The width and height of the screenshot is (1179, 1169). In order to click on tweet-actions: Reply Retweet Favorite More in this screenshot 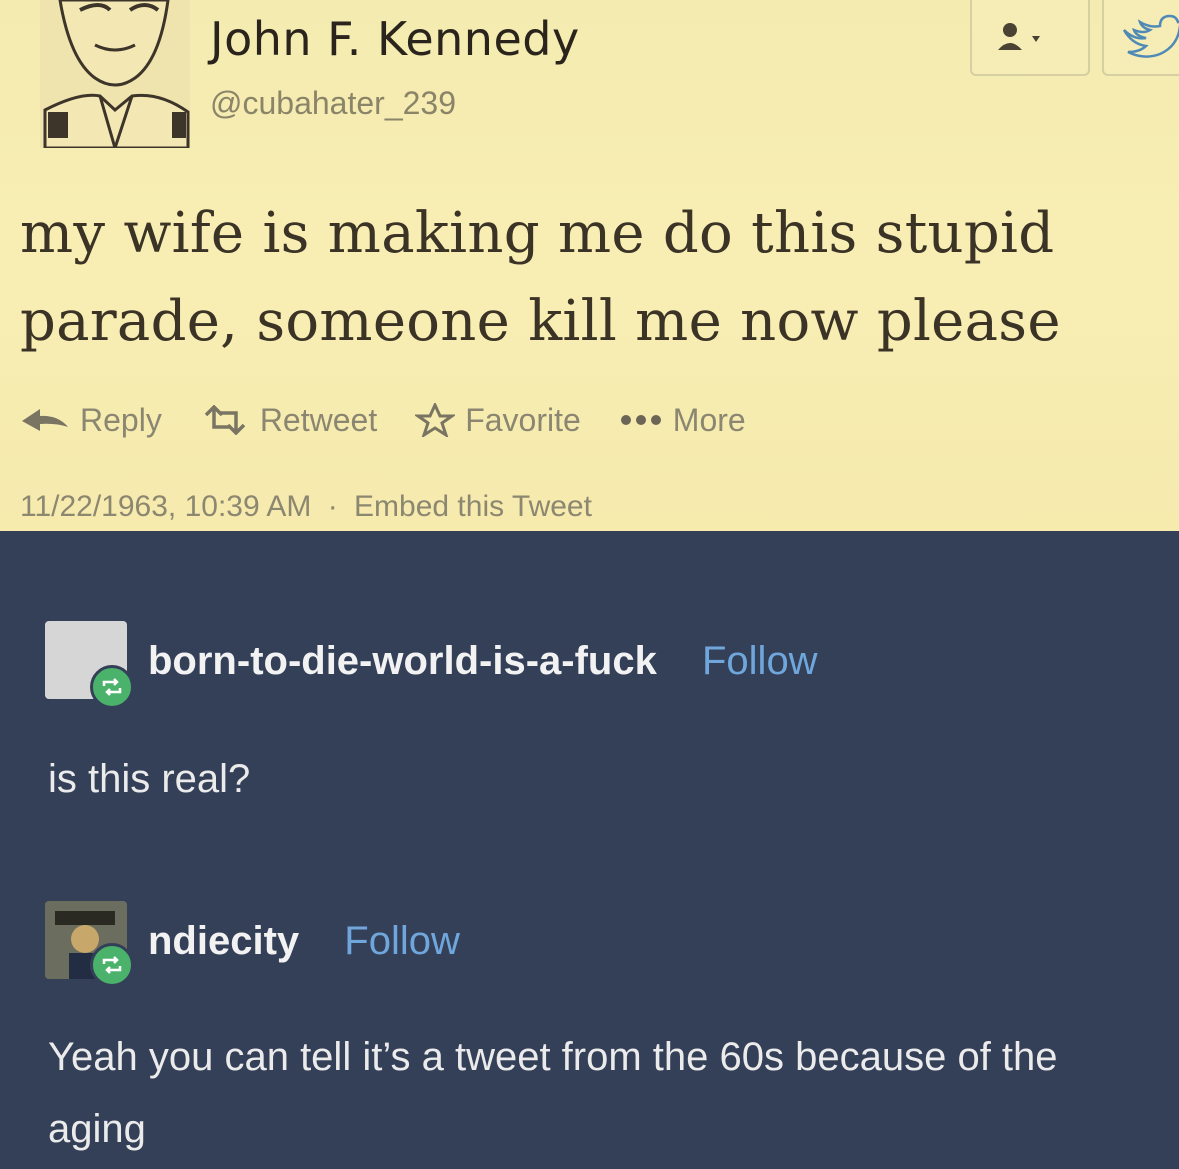, I will do `click(402, 420)`.